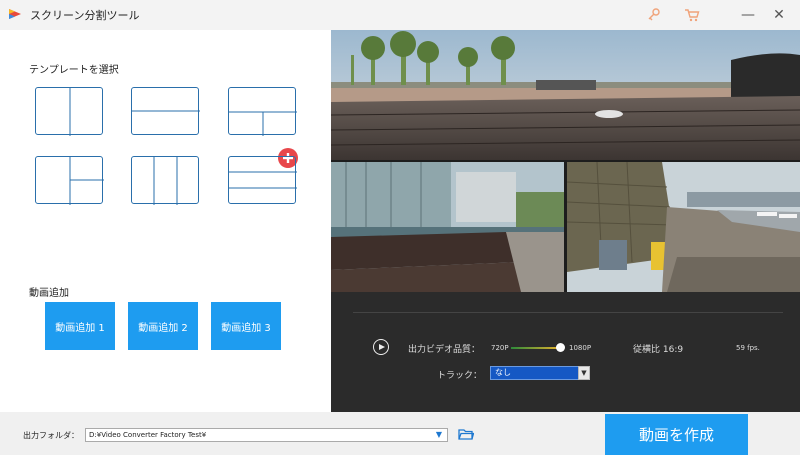 This screenshot has height=455, width=800. Describe the element at coordinates (262, 180) in the screenshot. I see `template-three-horizontal` at that location.